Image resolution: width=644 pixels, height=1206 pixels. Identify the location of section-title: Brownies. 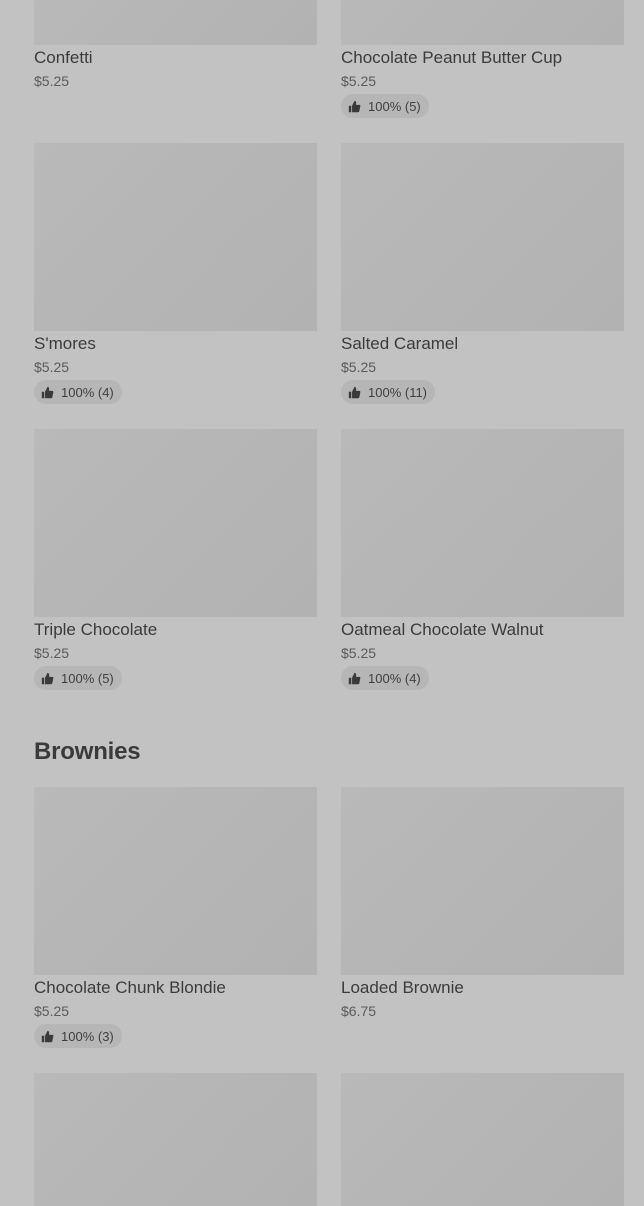
(87, 751).